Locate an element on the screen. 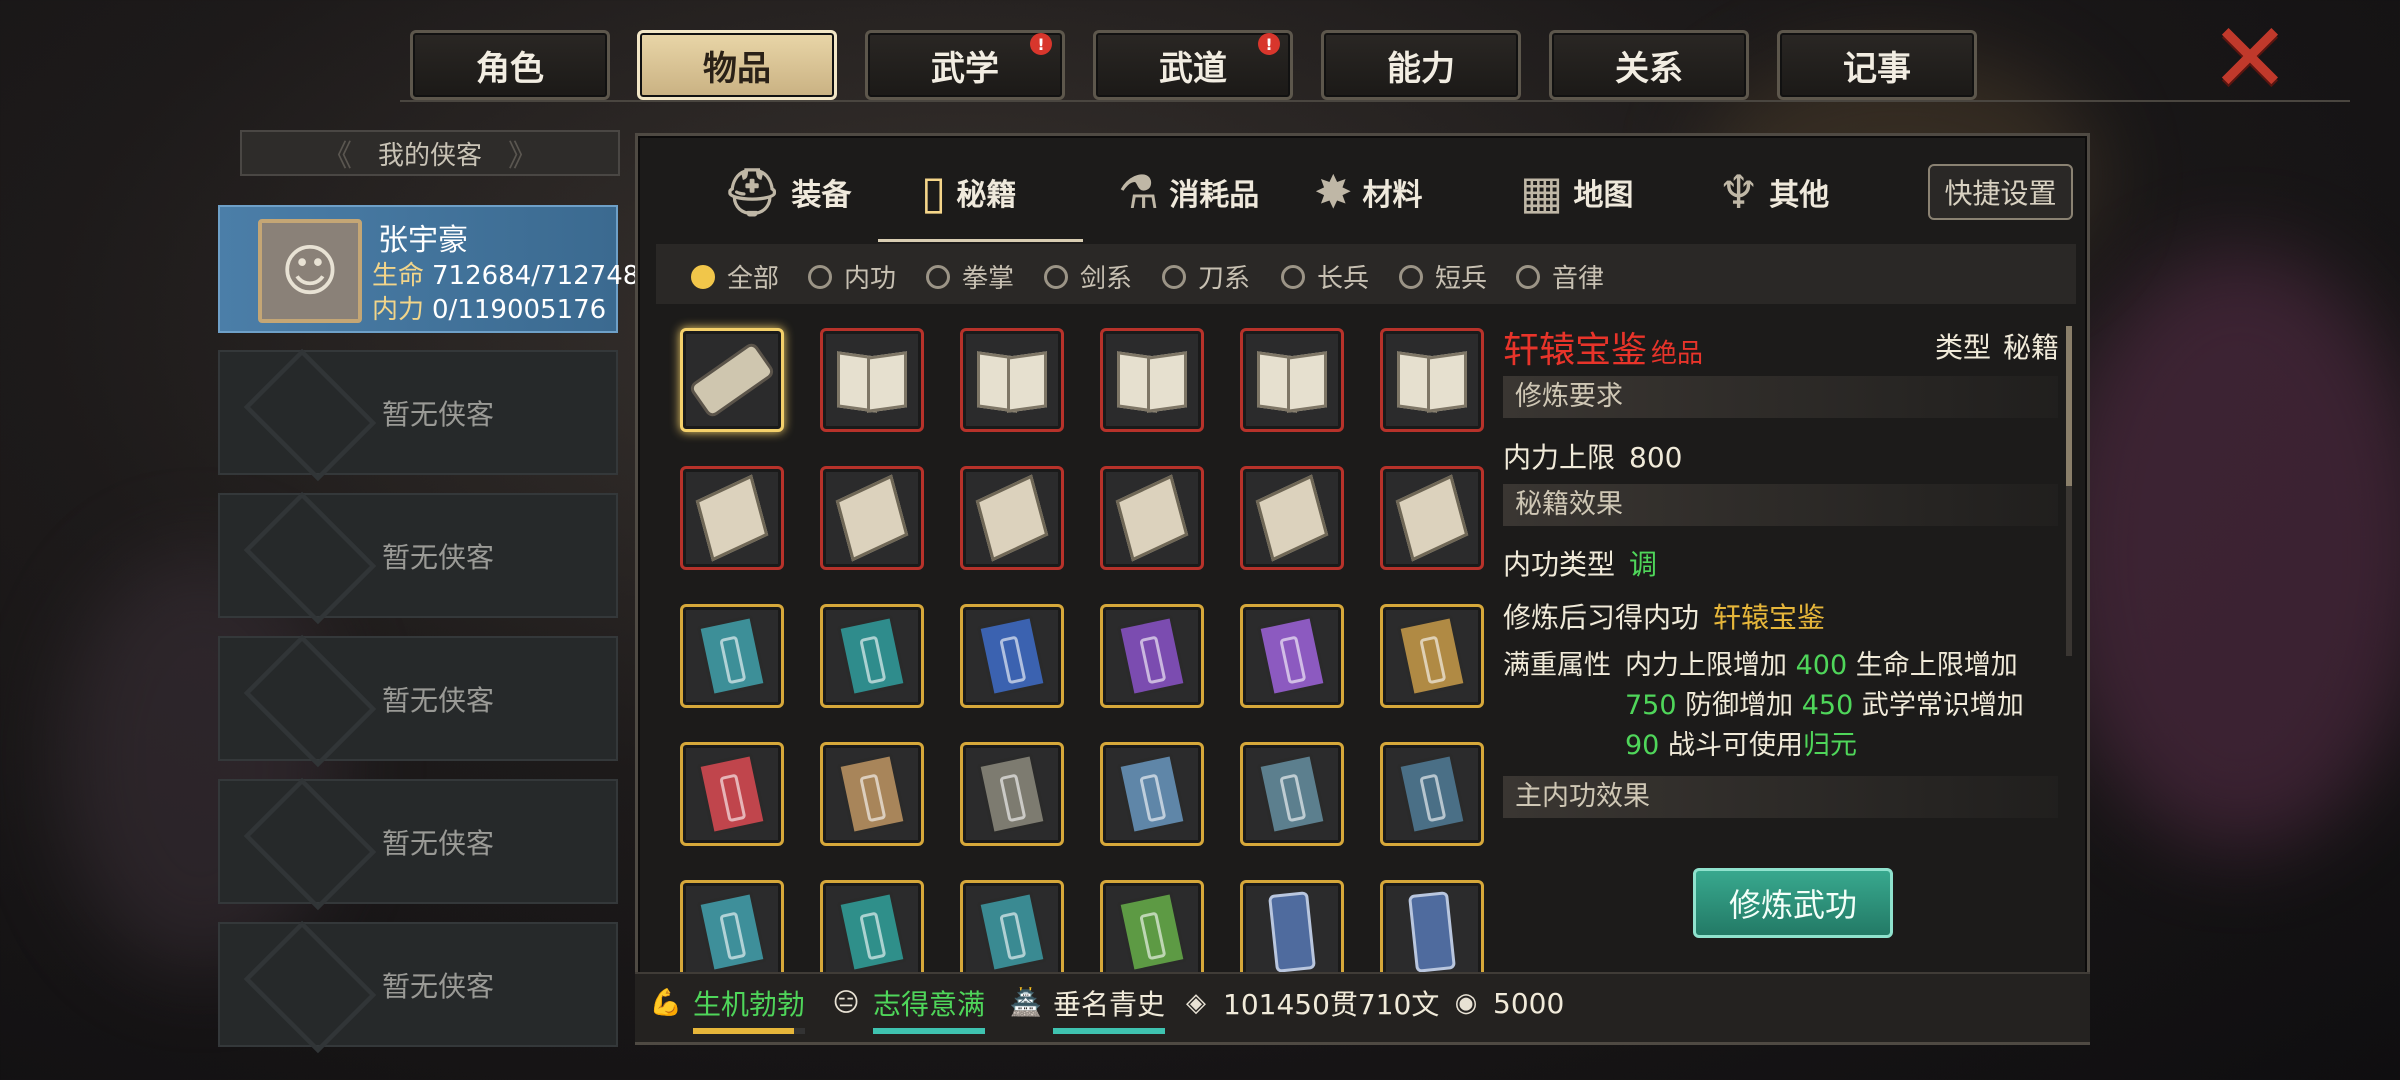 The height and width of the screenshot is (1080, 2400). learn-value: 轩辕宝鉴 is located at coordinates (1769, 617).